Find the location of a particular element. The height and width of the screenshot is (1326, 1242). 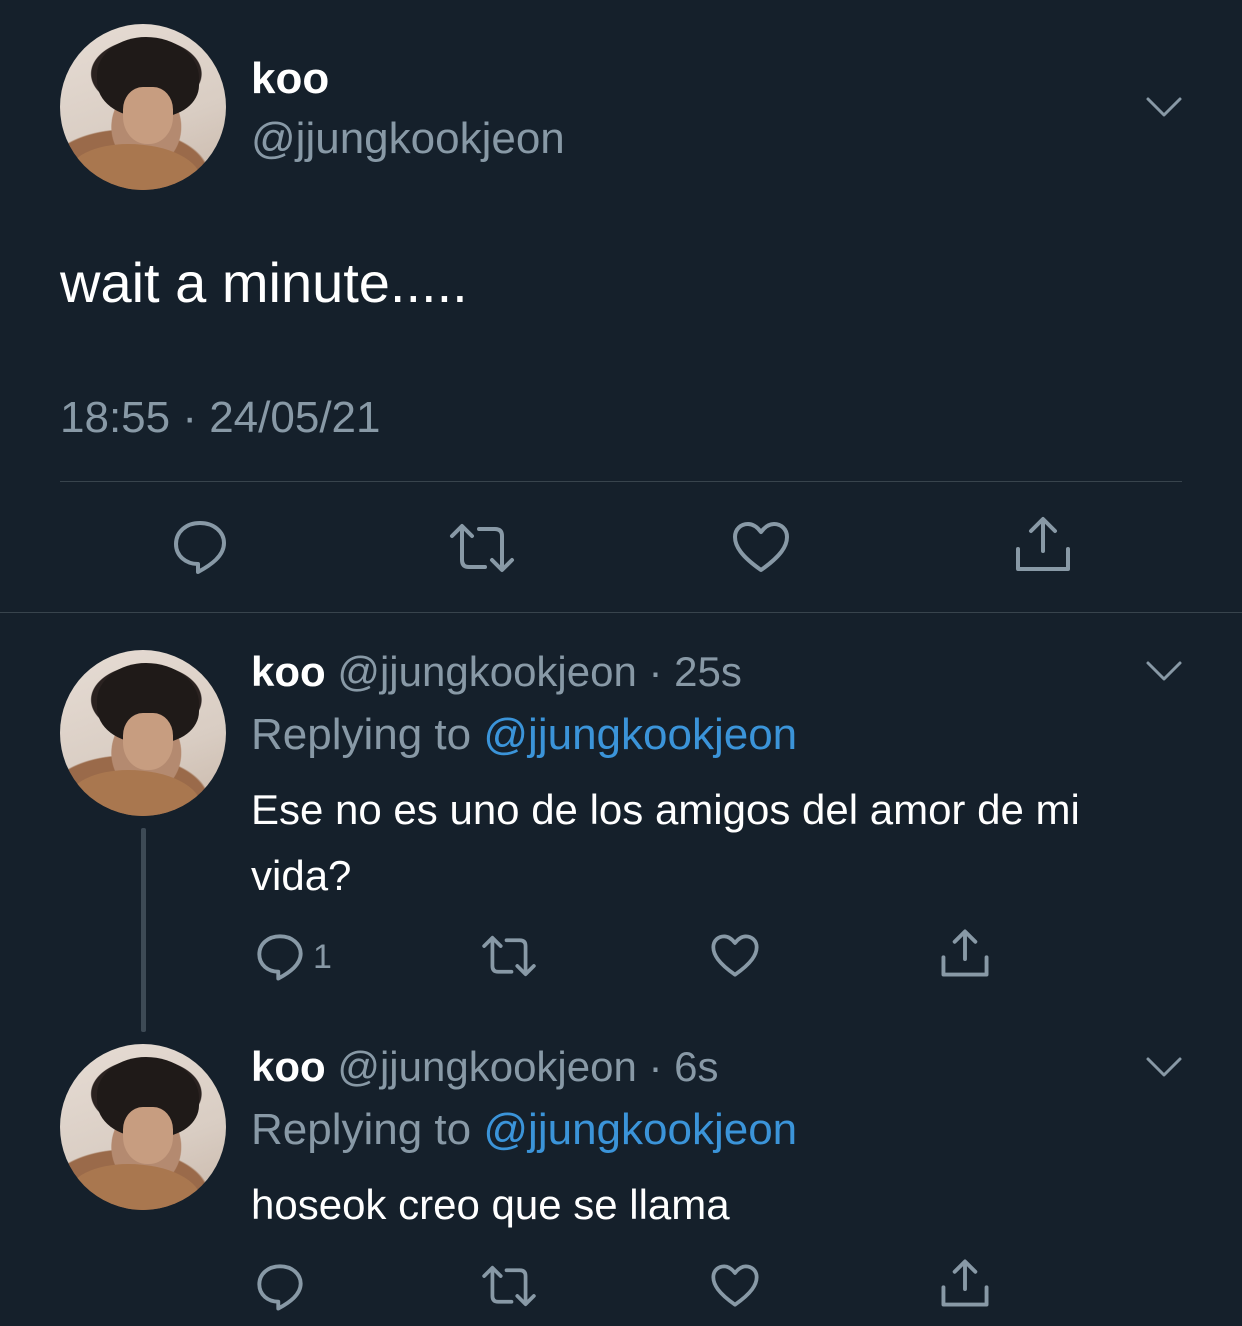

reply-header: koo @jjungkookjeon · 6s is located at coordinates (485, 1067).